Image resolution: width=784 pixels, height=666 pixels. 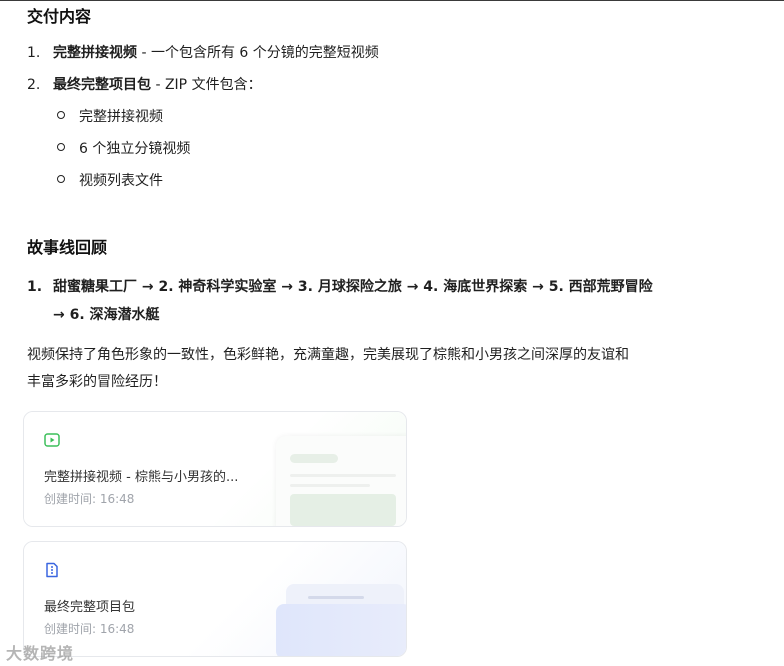 I want to click on storyline-line2: → 6. 深海潜水艇, so click(x=106, y=315).